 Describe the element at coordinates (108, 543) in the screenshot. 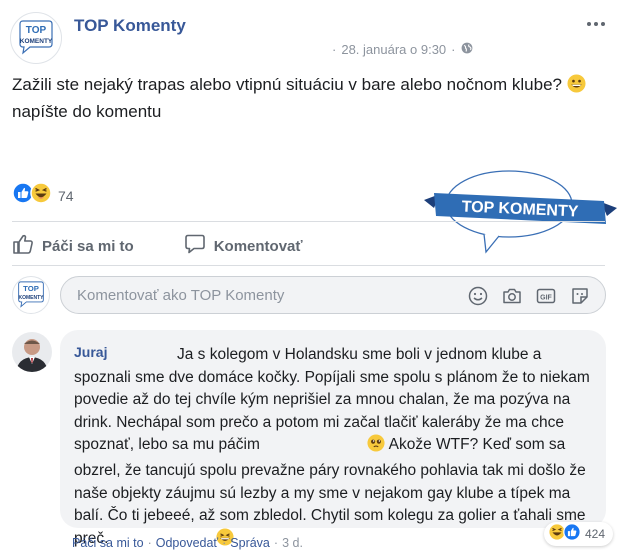

I see `comment-like-link: Páči sa mi to` at that location.